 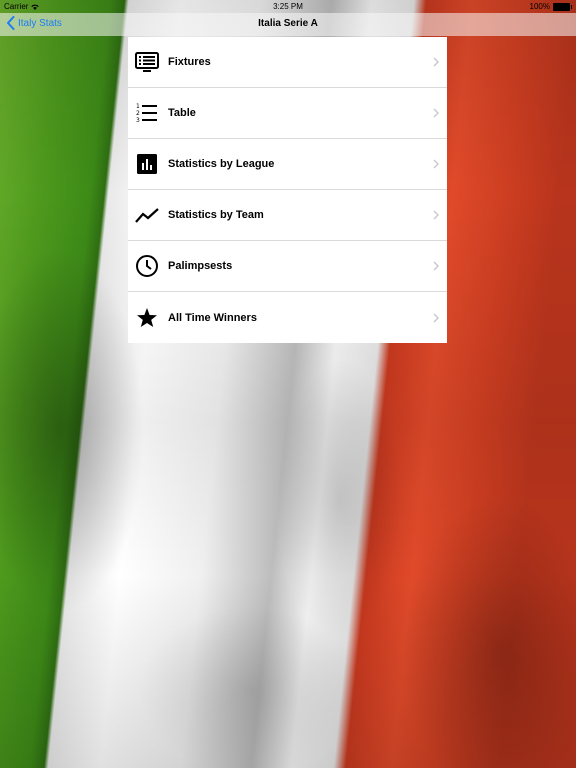 What do you see at coordinates (147, 318) in the screenshot?
I see `star-icon` at bounding box center [147, 318].